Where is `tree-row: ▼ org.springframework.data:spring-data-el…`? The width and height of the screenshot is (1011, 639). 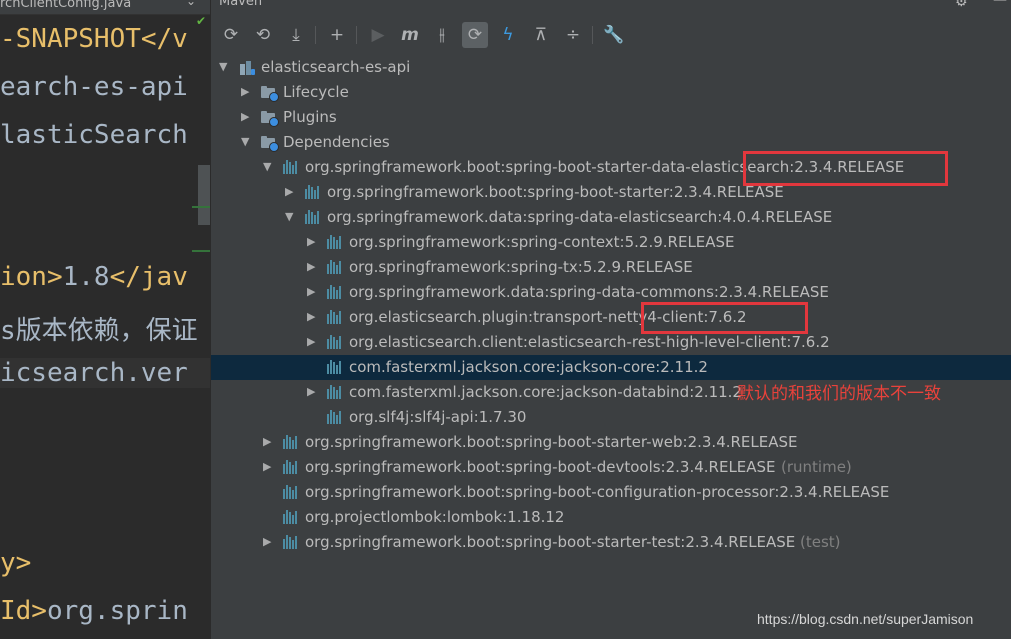
tree-row: ▼ org.springframework.data:spring-data-el… is located at coordinates (611, 217).